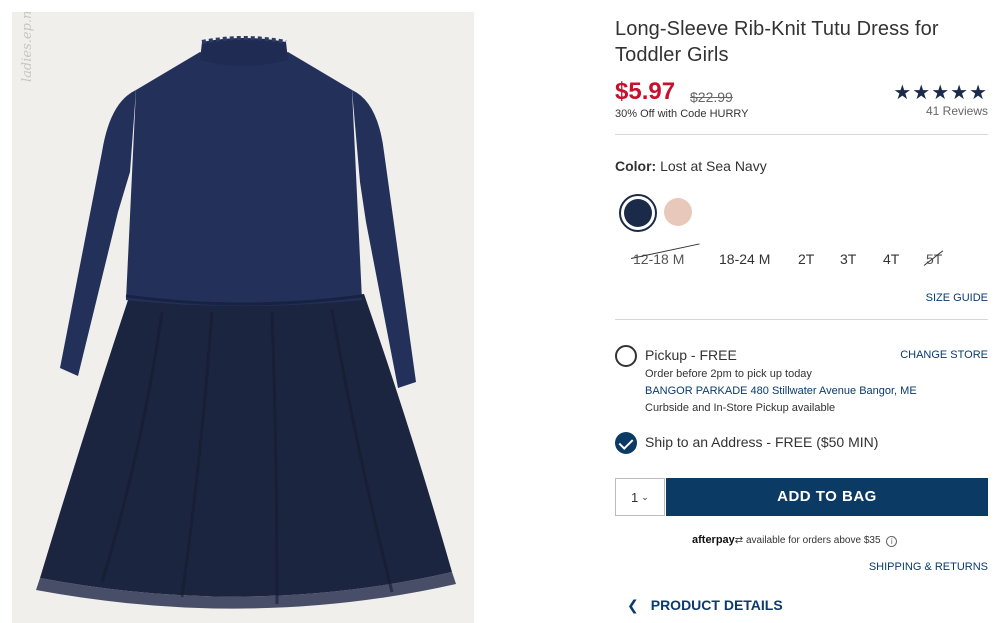 The height and width of the screenshot is (623, 1000). What do you see at coordinates (716, 605) in the screenshot?
I see `product-details-label: PRODUCT DETAILS` at bounding box center [716, 605].